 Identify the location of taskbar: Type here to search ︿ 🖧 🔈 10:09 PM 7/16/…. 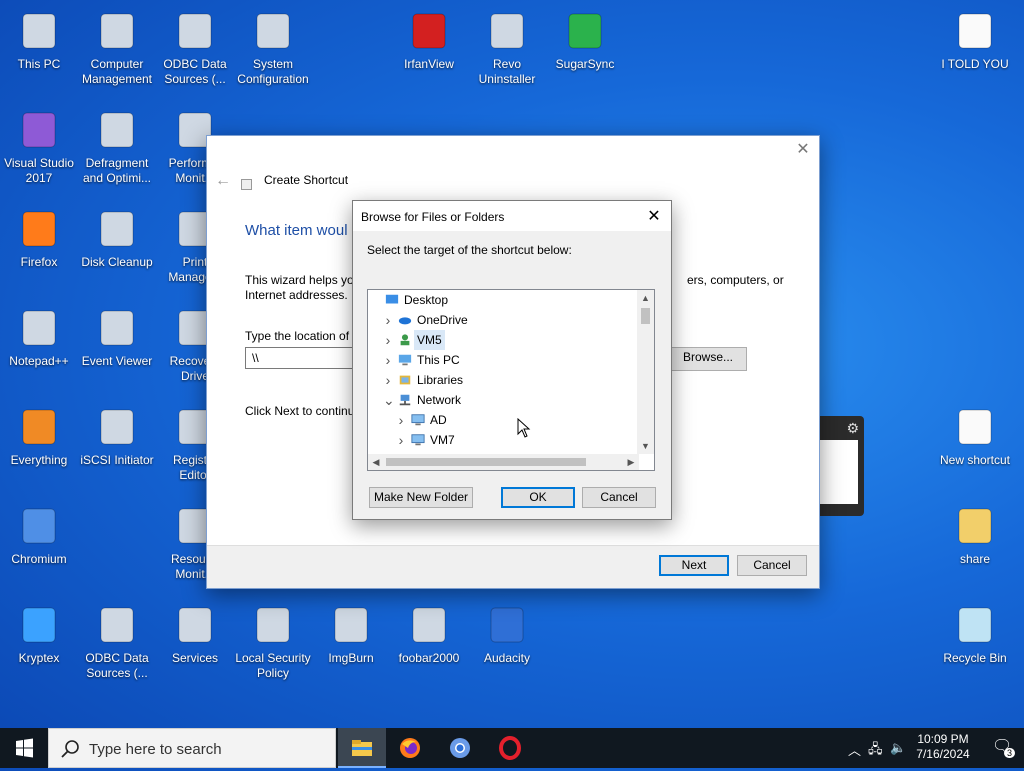
(512, 748).